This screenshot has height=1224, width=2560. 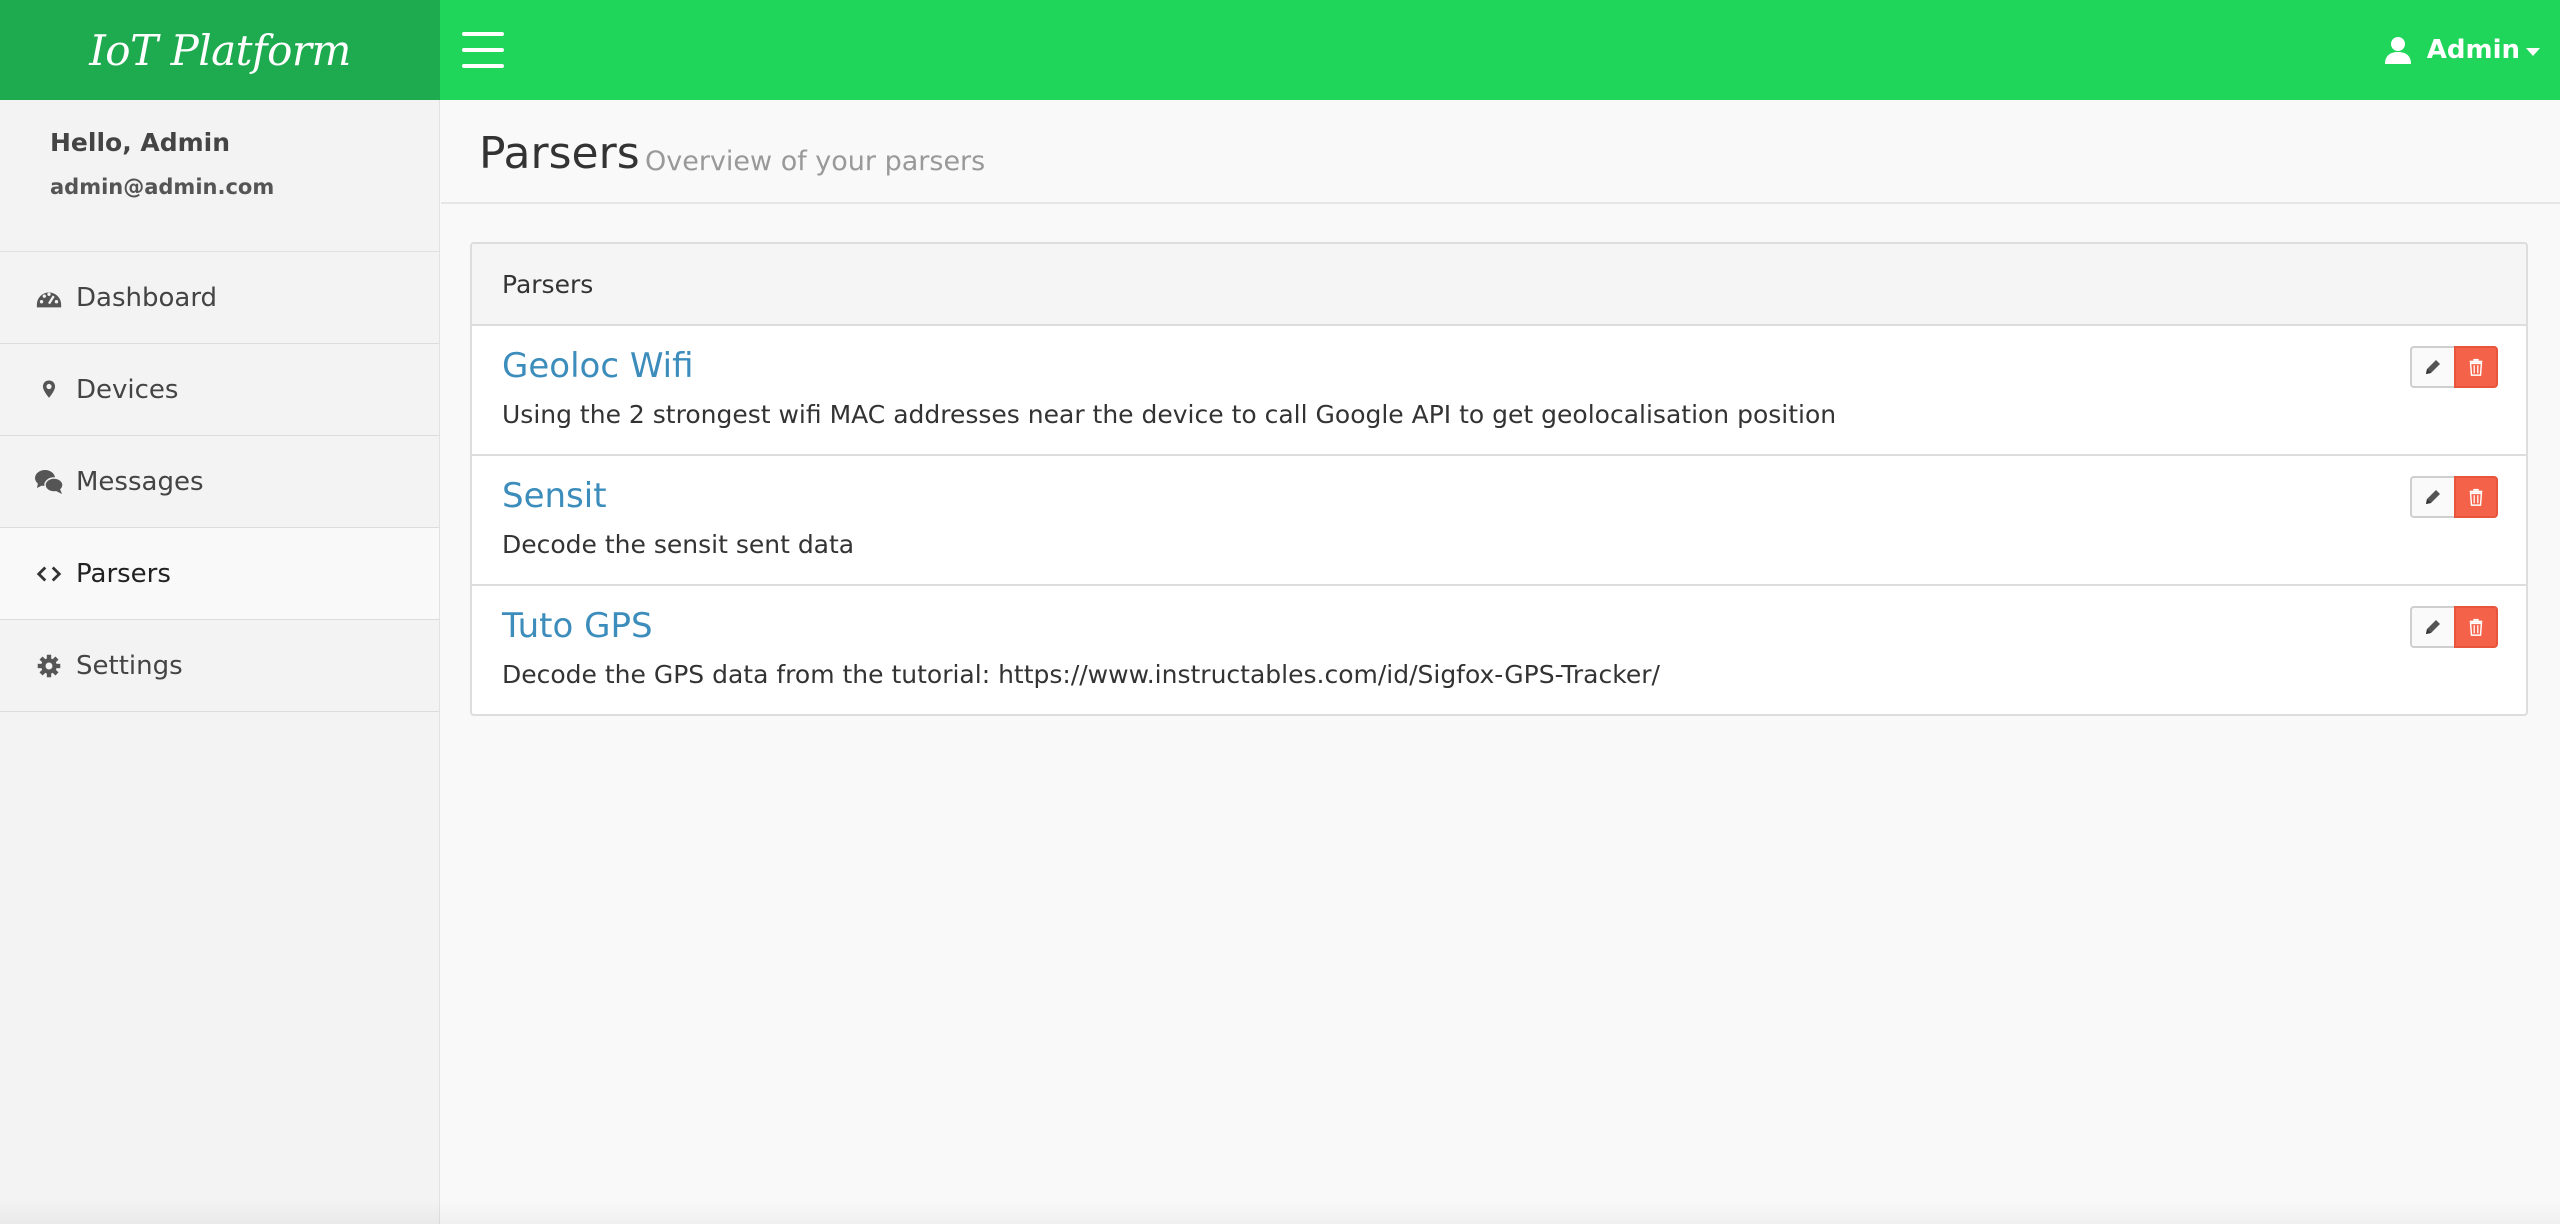 I want to click on user-email: admin@admin.com, so click(x=162, y=187).